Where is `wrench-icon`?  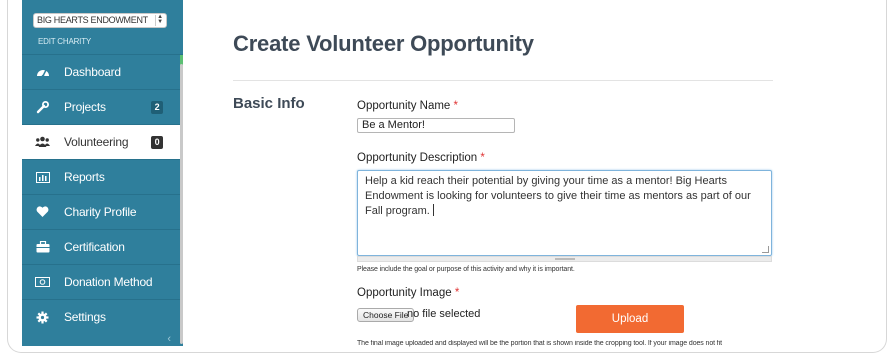 wrench-icon is located at coordinates (42, 107).